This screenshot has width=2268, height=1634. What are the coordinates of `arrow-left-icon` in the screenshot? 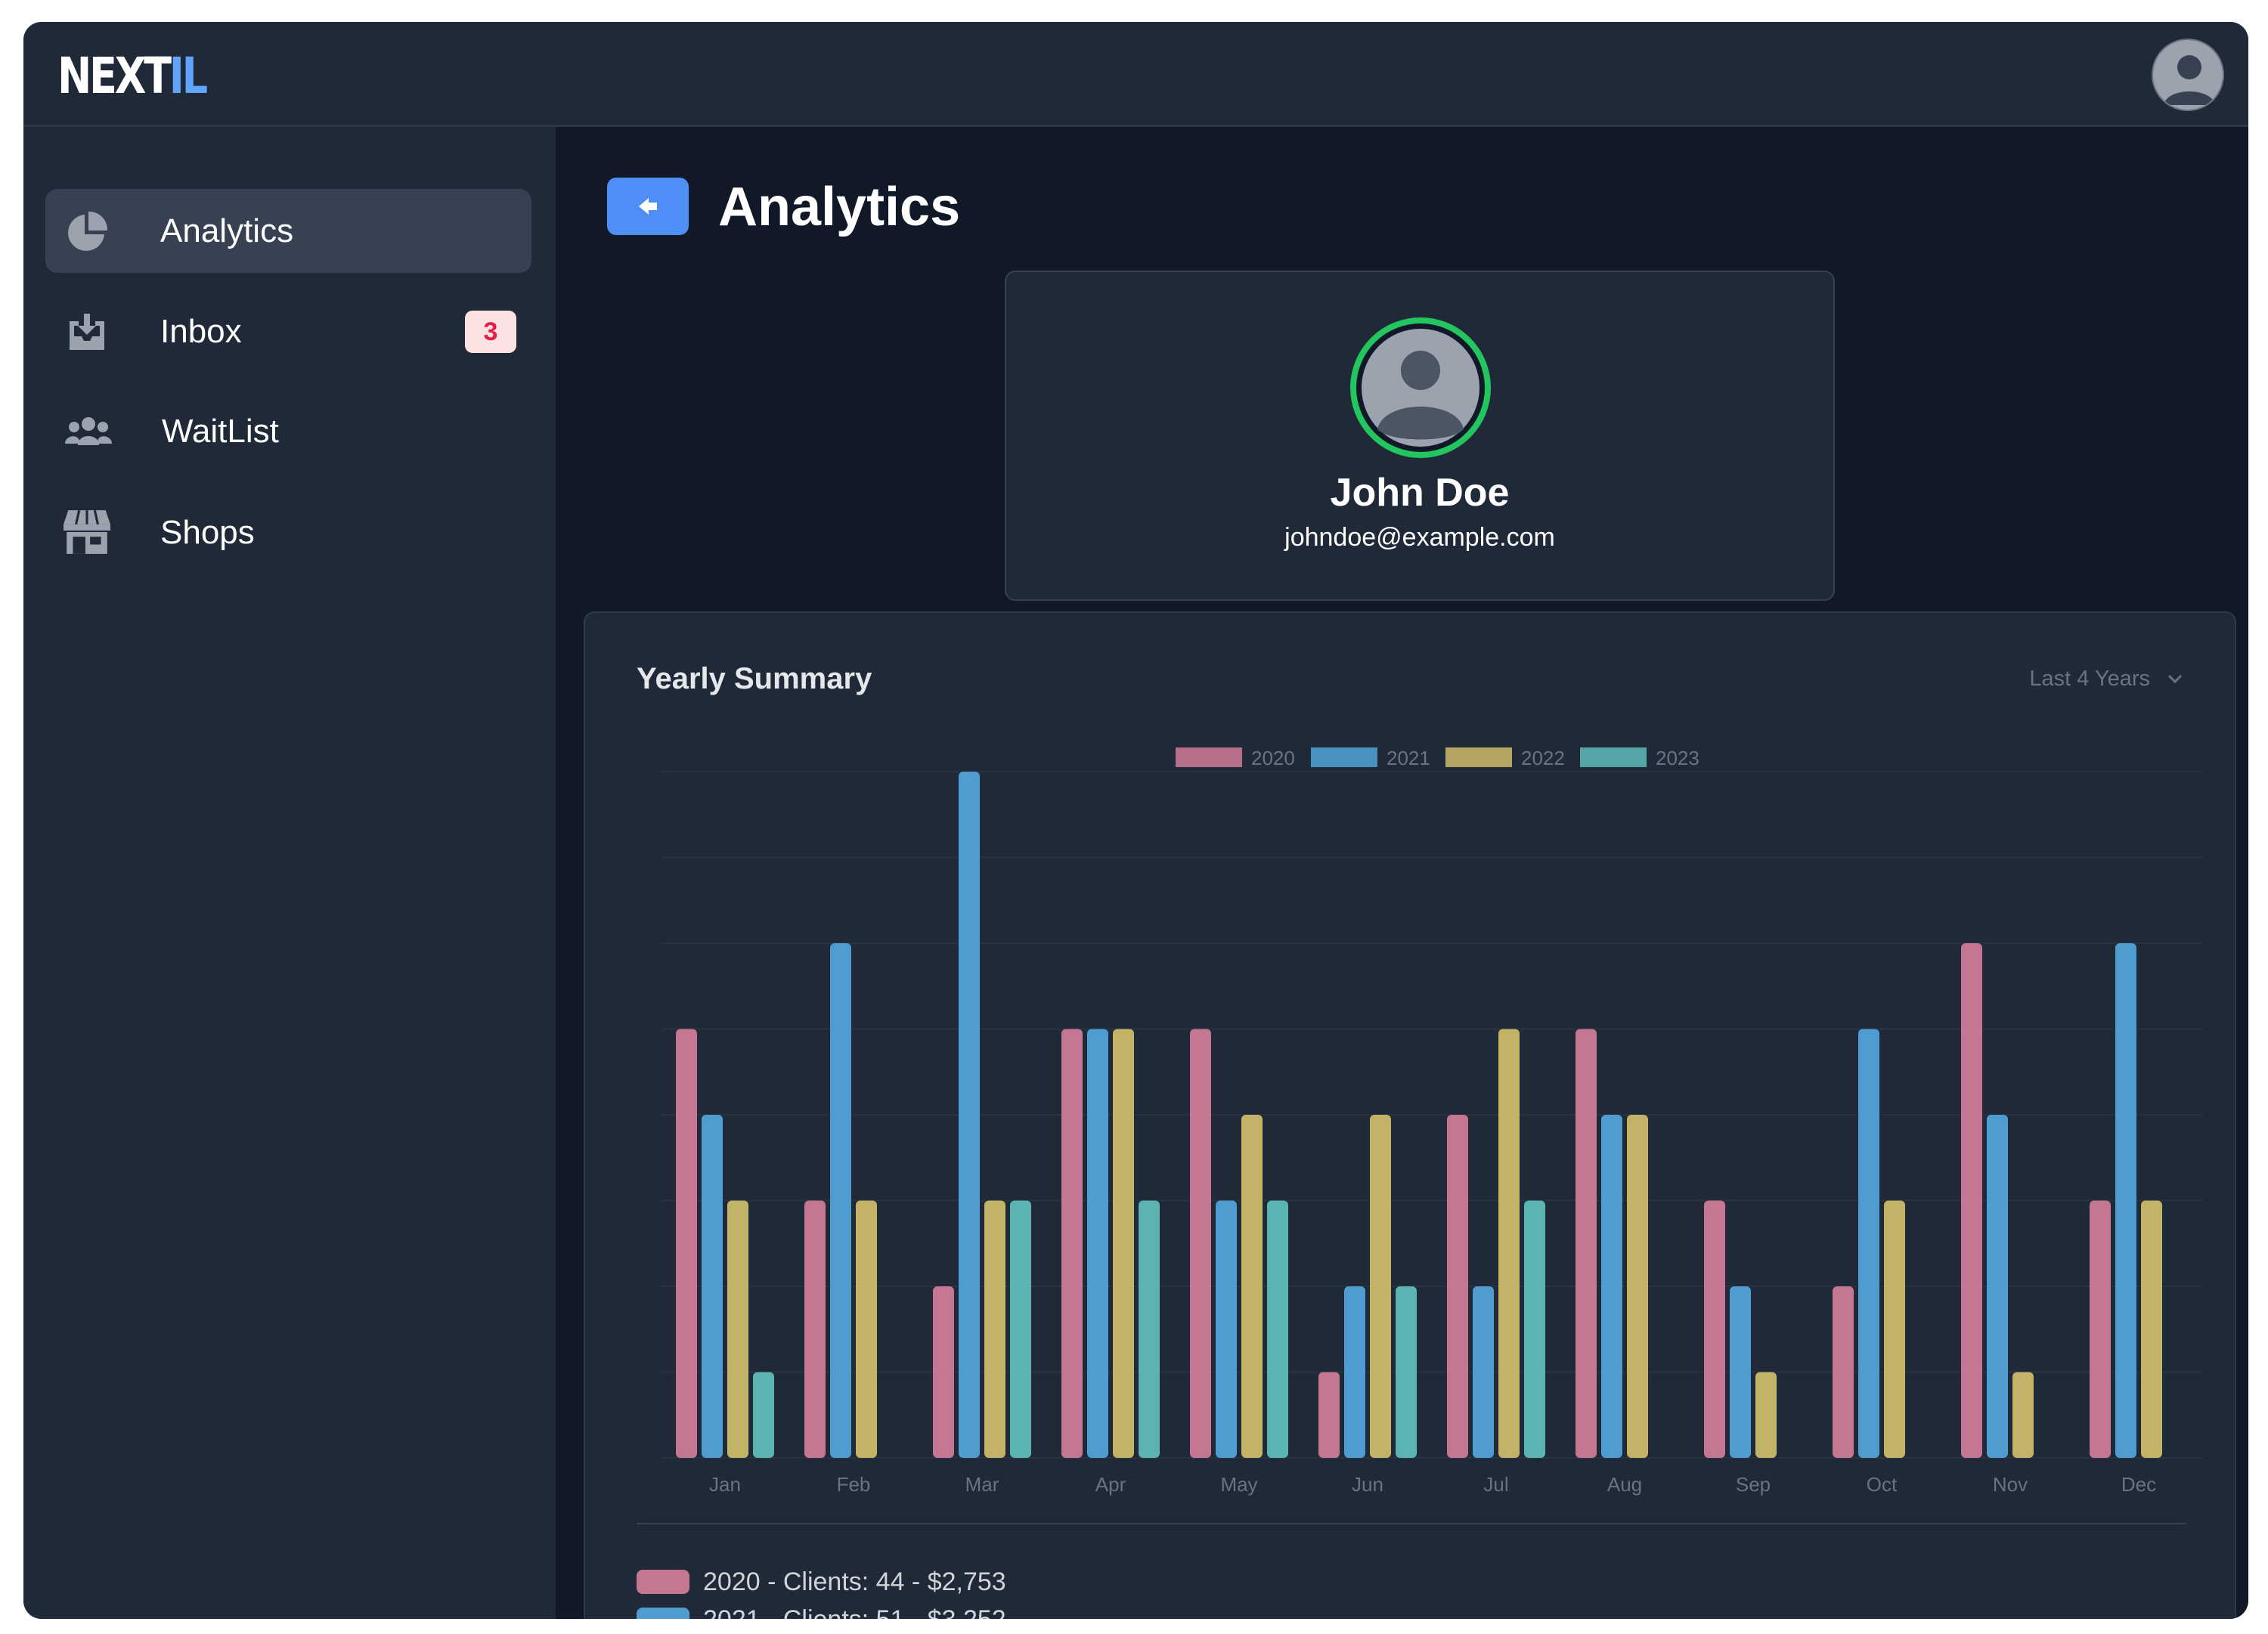 It's located at (648, 206).